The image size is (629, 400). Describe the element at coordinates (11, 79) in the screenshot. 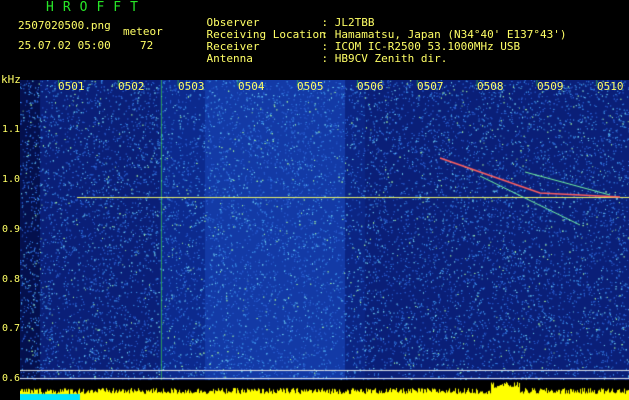

I see `frequency-unit-label: kHz` at that location.